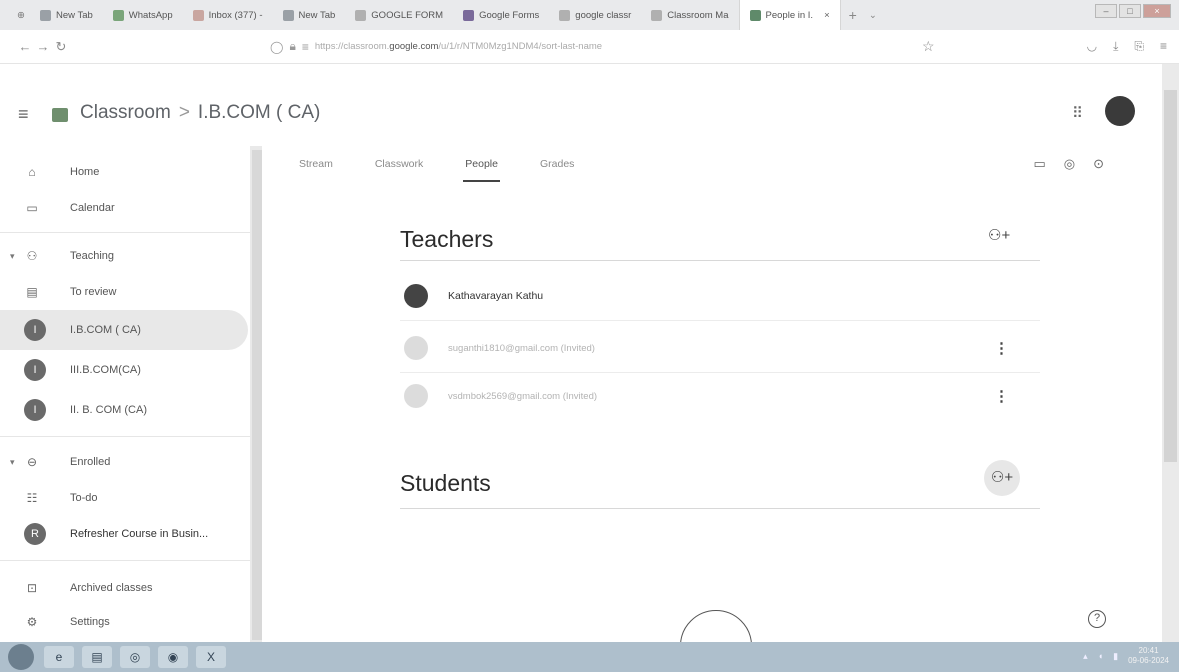  Describe the element at coordinates (1139, 46) in the screenshot. I see `extensions-icon: ⎘` at that location.